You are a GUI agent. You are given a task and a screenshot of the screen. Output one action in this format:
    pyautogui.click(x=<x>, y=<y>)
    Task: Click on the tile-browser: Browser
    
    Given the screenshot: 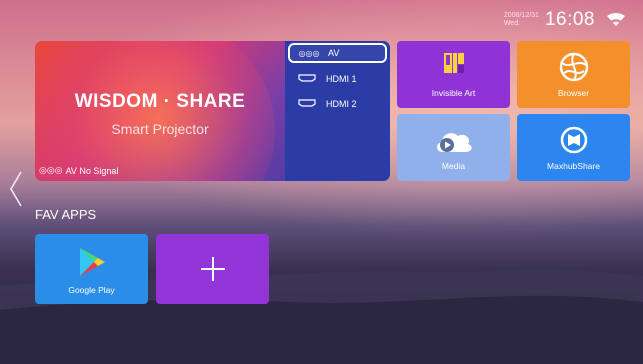 What is the action you would take?
    pyautogui.click(x=573, y=74)
    